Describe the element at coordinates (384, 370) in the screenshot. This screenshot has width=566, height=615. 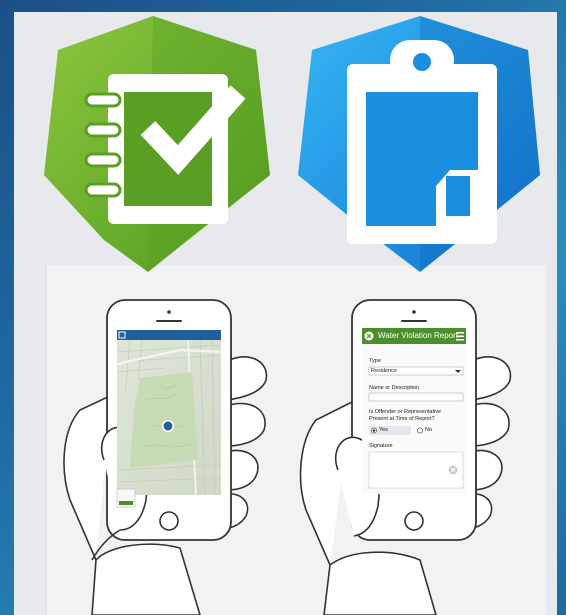
I see `type-value: Residence` at that location.